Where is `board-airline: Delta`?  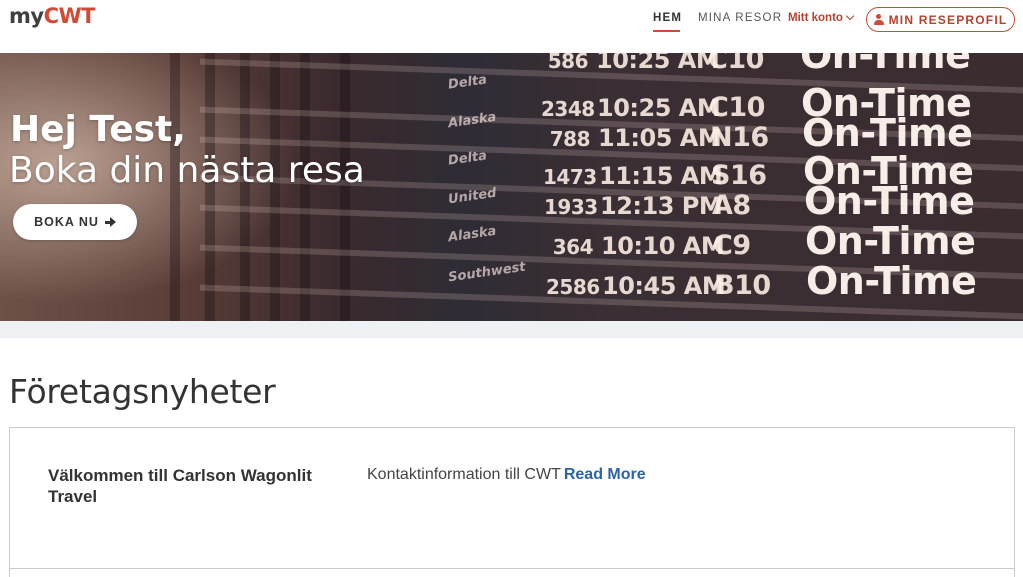 board-airline: Delta is located at coordinates (467, 82).